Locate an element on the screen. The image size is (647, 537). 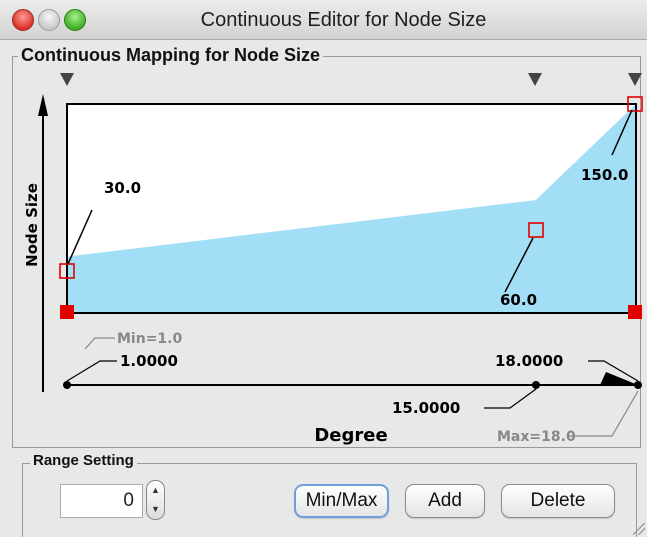
stepper-up-icon: ▲ is located at coordinates (155, 490).